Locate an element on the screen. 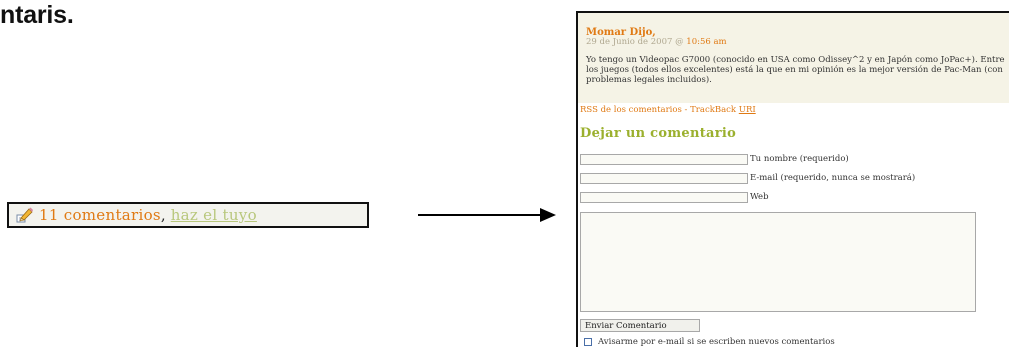  web-row: Web is located at coordinates (674, 197).